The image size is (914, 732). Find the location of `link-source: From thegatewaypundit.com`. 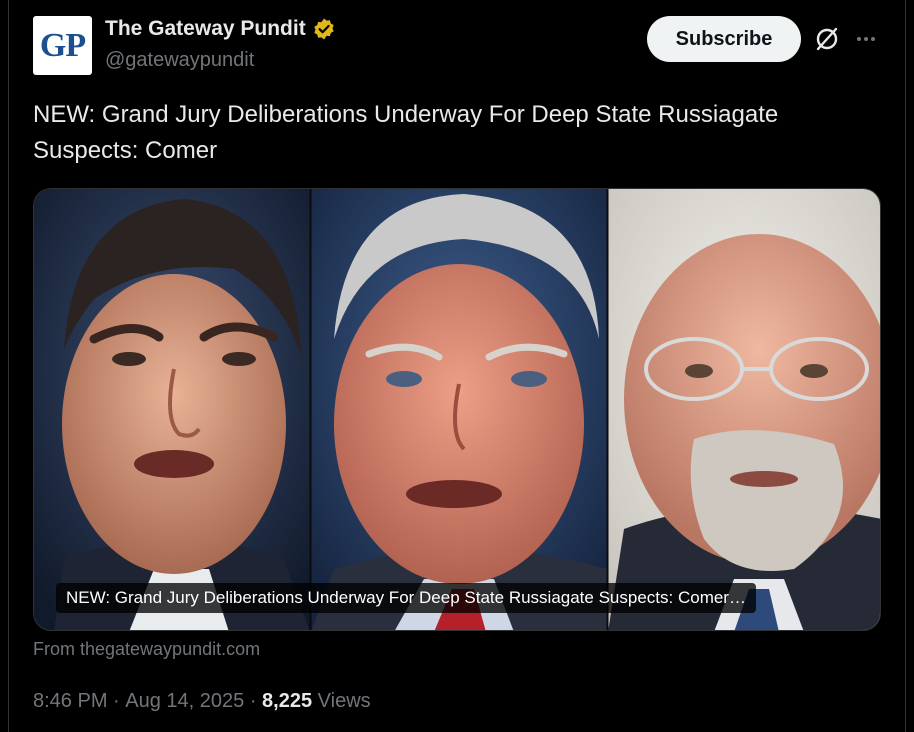

link-source: From thegatewaypundit.com is located at coordinates (146, 649).